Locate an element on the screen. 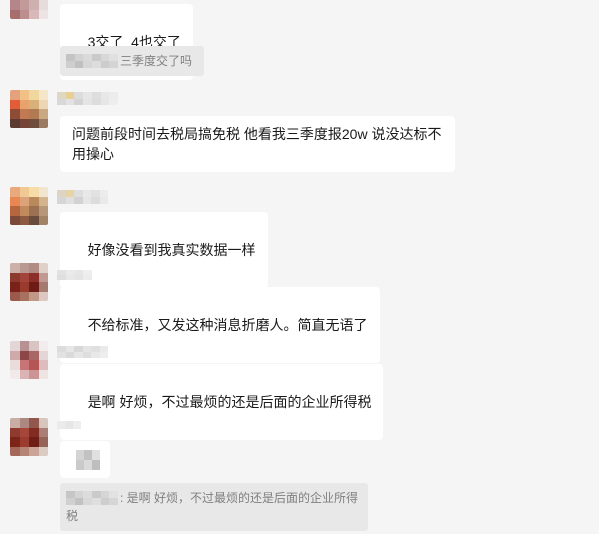 The width and height of the screenshot is (599, 534). image-thumbnail is located at coordinates (88, 460).